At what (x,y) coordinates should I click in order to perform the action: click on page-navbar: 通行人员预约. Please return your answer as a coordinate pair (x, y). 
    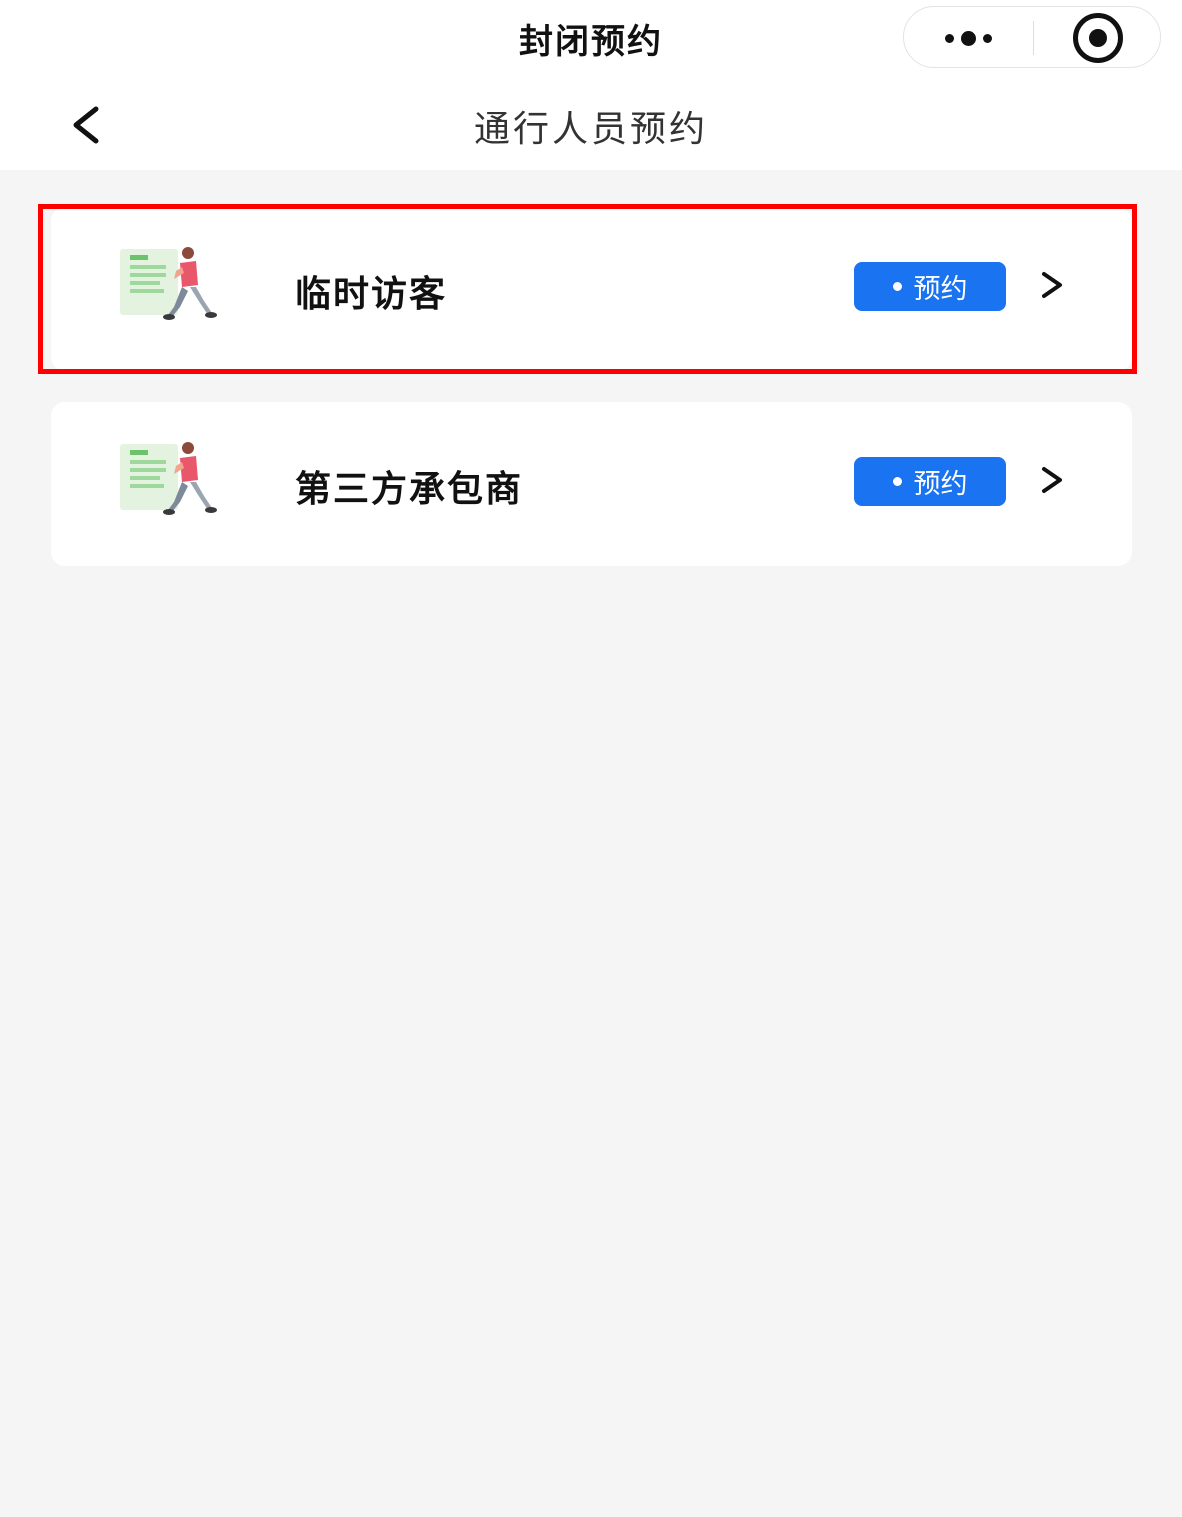
    Looking at the image, I should click on (591, 124).